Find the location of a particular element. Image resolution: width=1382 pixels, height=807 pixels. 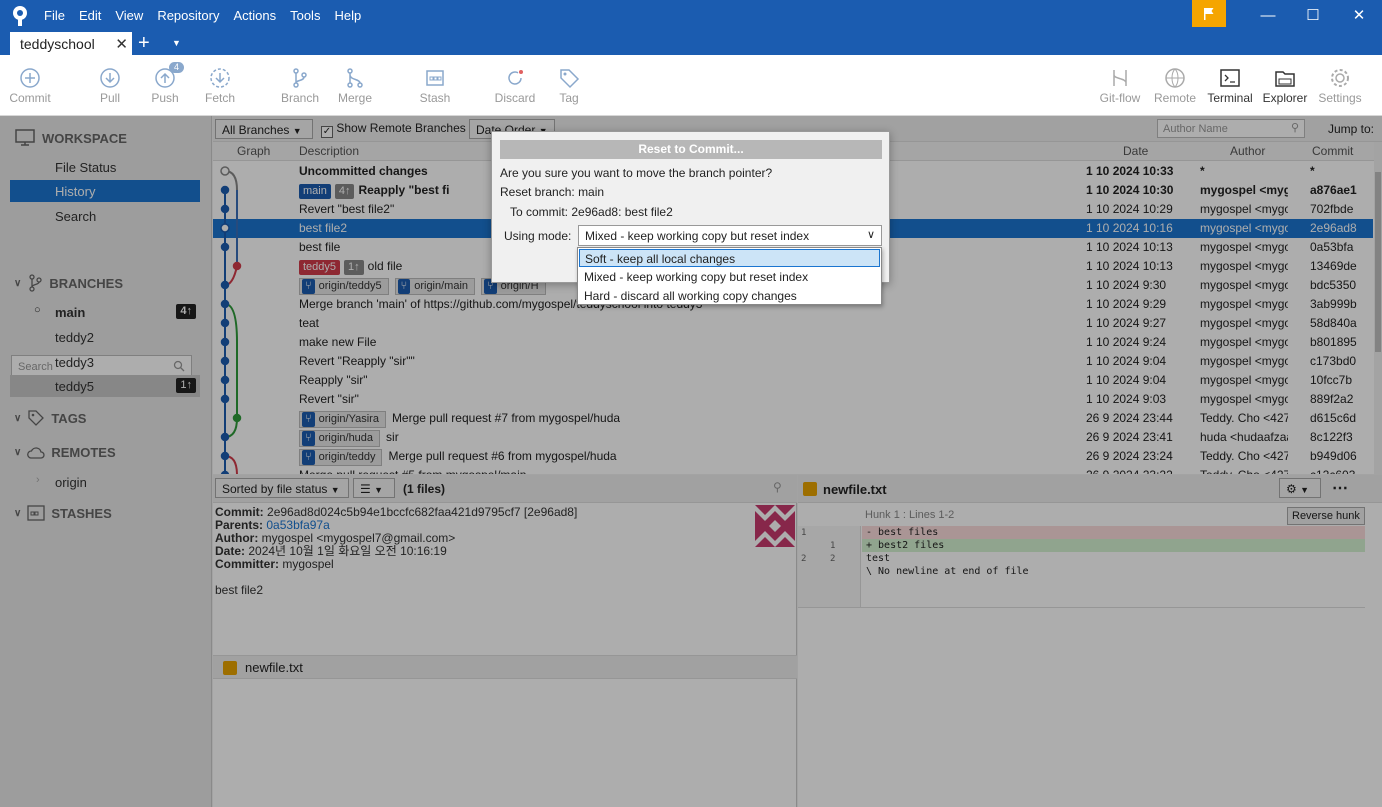

menu-repository: Repository is located at coordinates (188, 15).